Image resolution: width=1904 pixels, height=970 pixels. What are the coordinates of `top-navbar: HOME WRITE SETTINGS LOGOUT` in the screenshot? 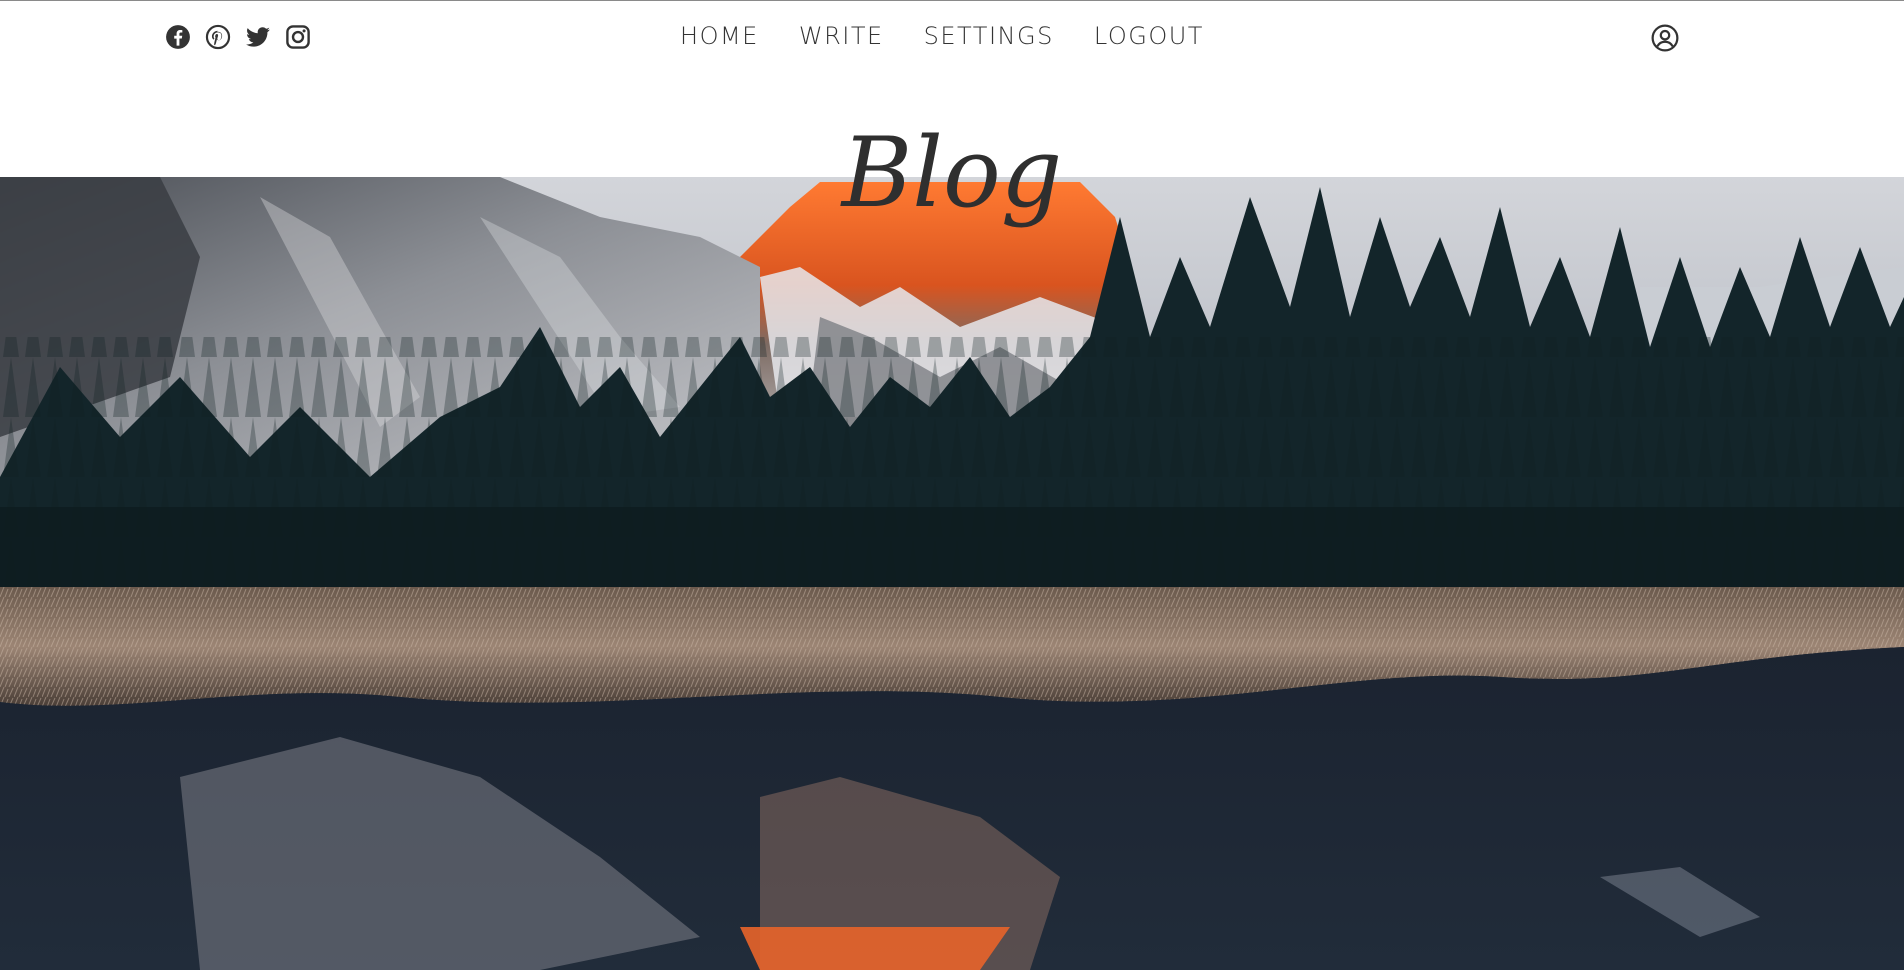 It's located at (952, 36).